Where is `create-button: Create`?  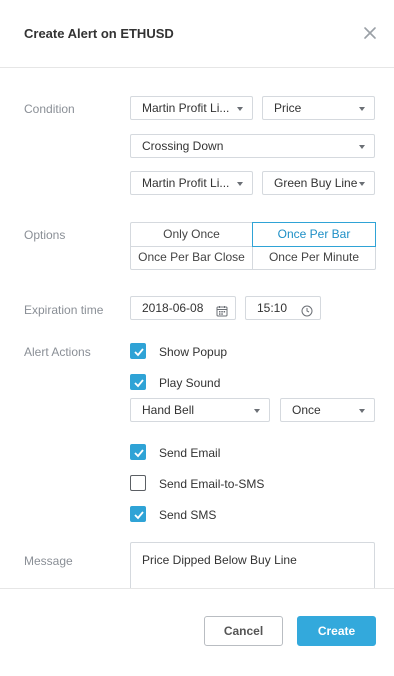
create-button: Create is located at coordinates (336, 631).